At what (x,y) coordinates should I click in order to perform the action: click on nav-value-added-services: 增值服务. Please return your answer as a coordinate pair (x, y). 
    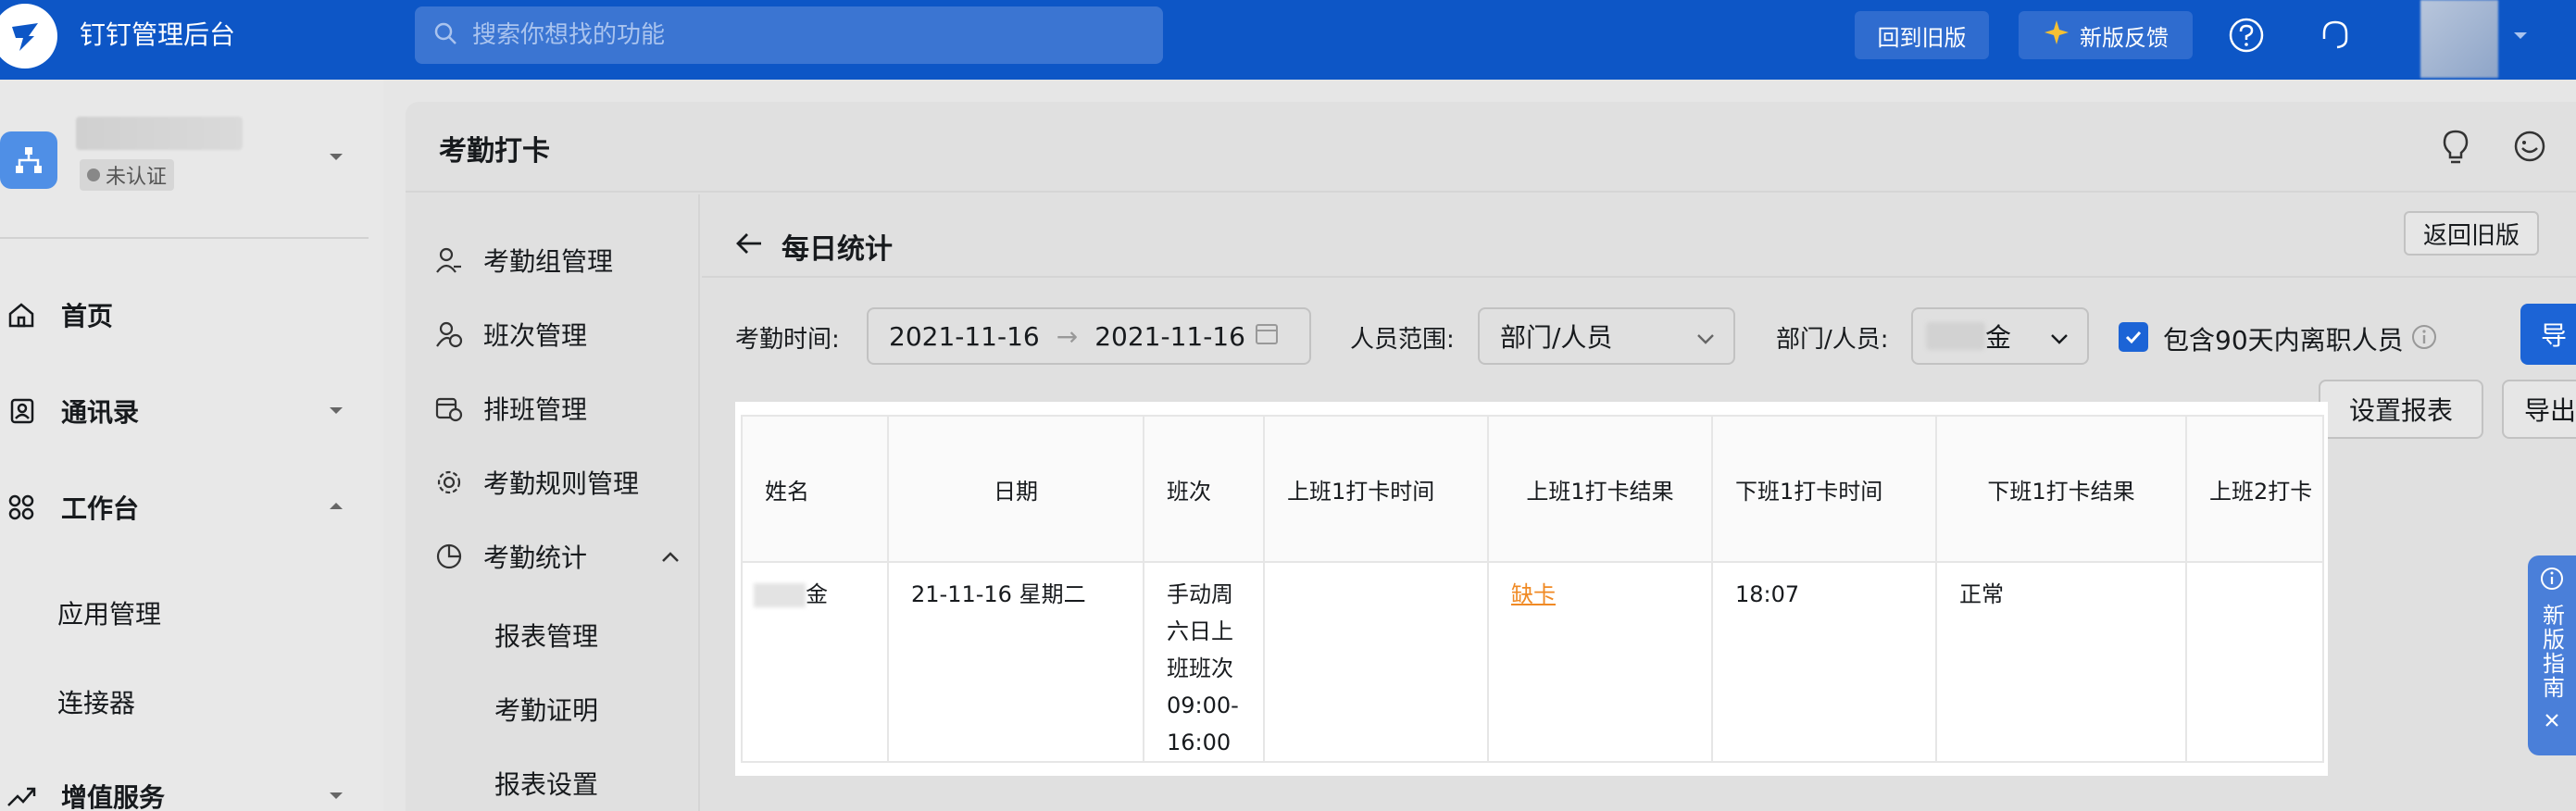
    Looking at the image, I should click on (192, 789).